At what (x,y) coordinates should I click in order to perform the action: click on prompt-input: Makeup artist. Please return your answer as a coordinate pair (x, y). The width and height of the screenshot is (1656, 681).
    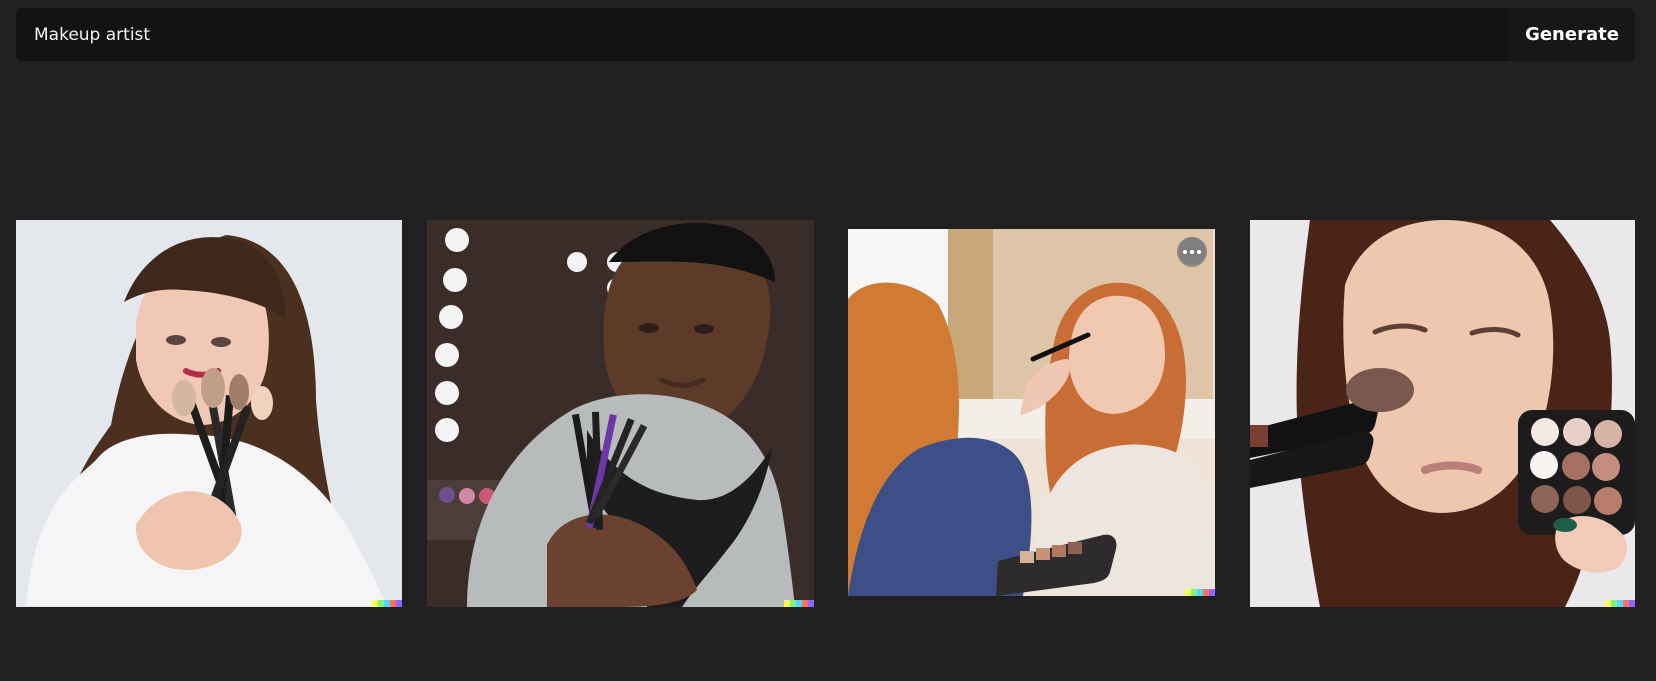
    Looking at the image, I should click on (762, 34).